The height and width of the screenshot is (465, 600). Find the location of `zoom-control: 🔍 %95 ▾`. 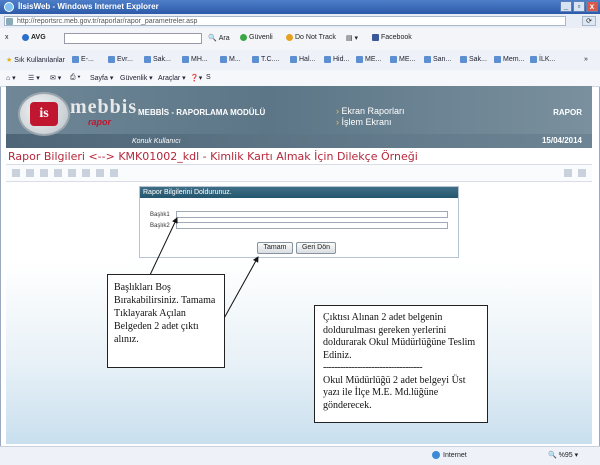

zoom-control: 🔍 %95 ▾ is located at coordinates (563, 455).